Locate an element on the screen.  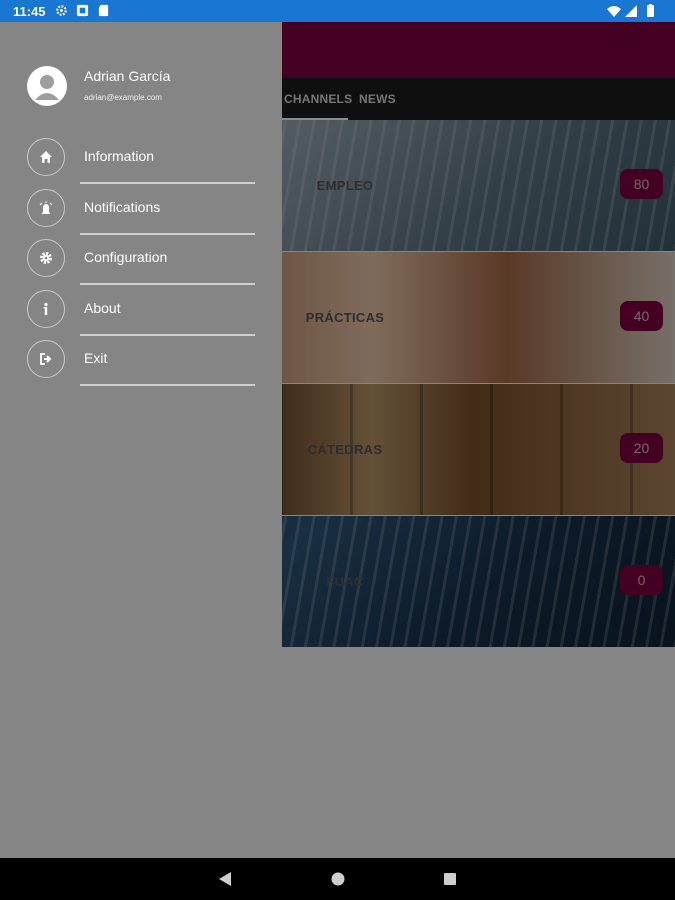
status-bar: 11:45 is located at coordinates (337, 11).